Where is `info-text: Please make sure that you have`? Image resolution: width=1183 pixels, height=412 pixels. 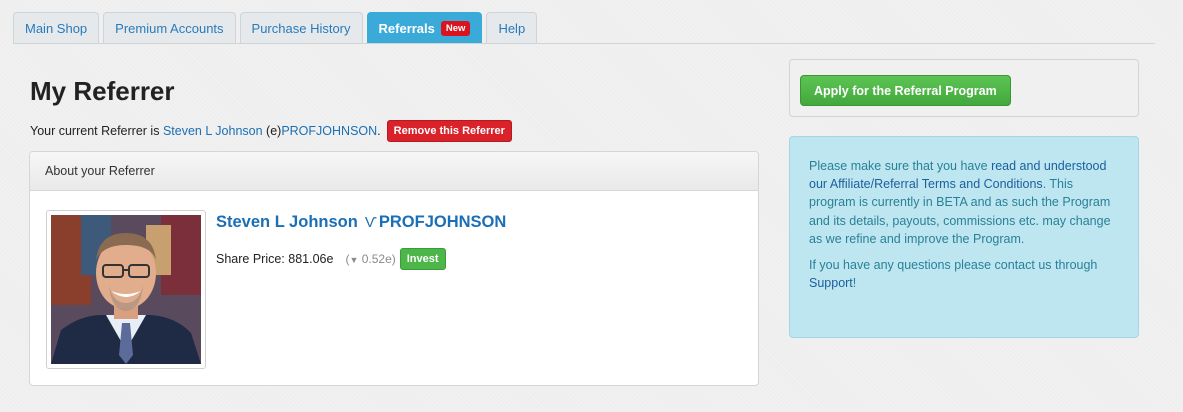 info-text: Please make sure that you have is located at coordinates (900, 166).